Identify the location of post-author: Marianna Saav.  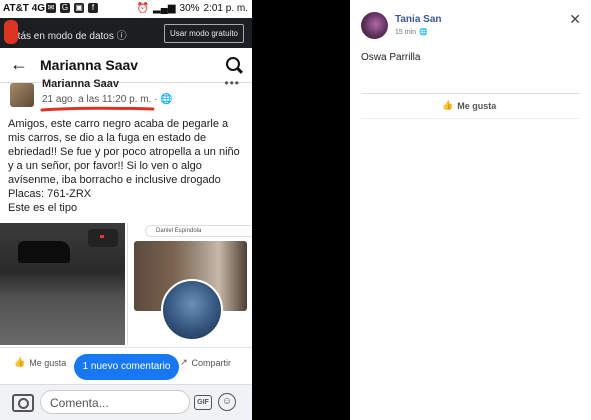
(80, 84).